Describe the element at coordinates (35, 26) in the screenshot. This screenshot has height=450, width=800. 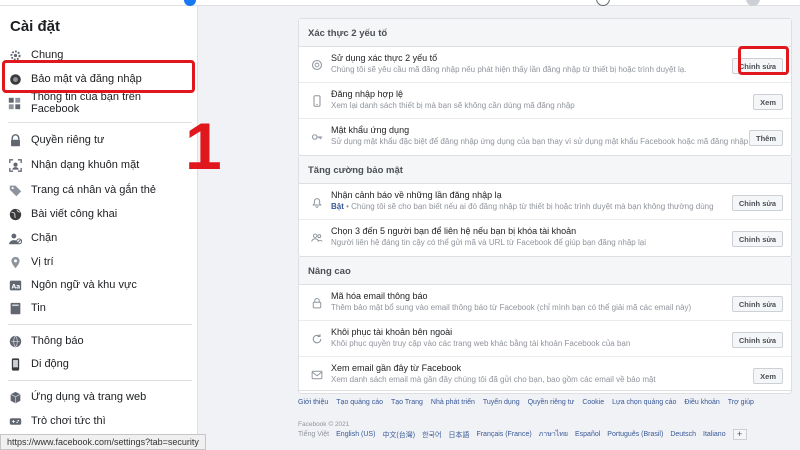
I see `sidebar-title: Cài đặt` at that location.